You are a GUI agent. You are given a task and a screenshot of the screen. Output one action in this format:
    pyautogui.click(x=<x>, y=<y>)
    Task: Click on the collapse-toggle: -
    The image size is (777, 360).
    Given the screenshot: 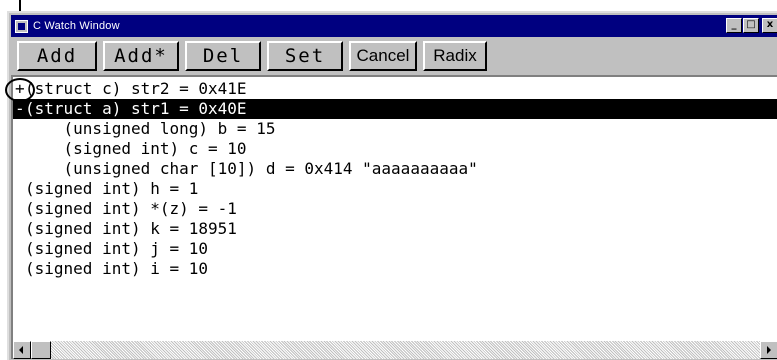 What is the action you would take?
    pyautogui.click(x=20, y=109)
    